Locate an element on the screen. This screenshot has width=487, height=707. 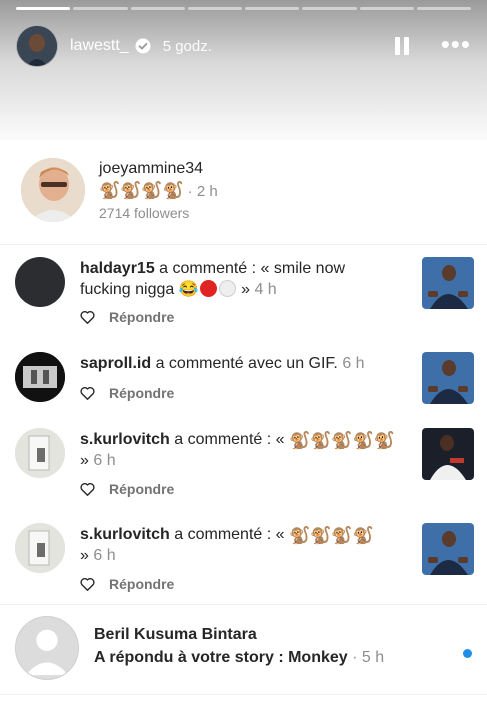
profile-followers: 2714 followers is located at coordinates (144, 213).